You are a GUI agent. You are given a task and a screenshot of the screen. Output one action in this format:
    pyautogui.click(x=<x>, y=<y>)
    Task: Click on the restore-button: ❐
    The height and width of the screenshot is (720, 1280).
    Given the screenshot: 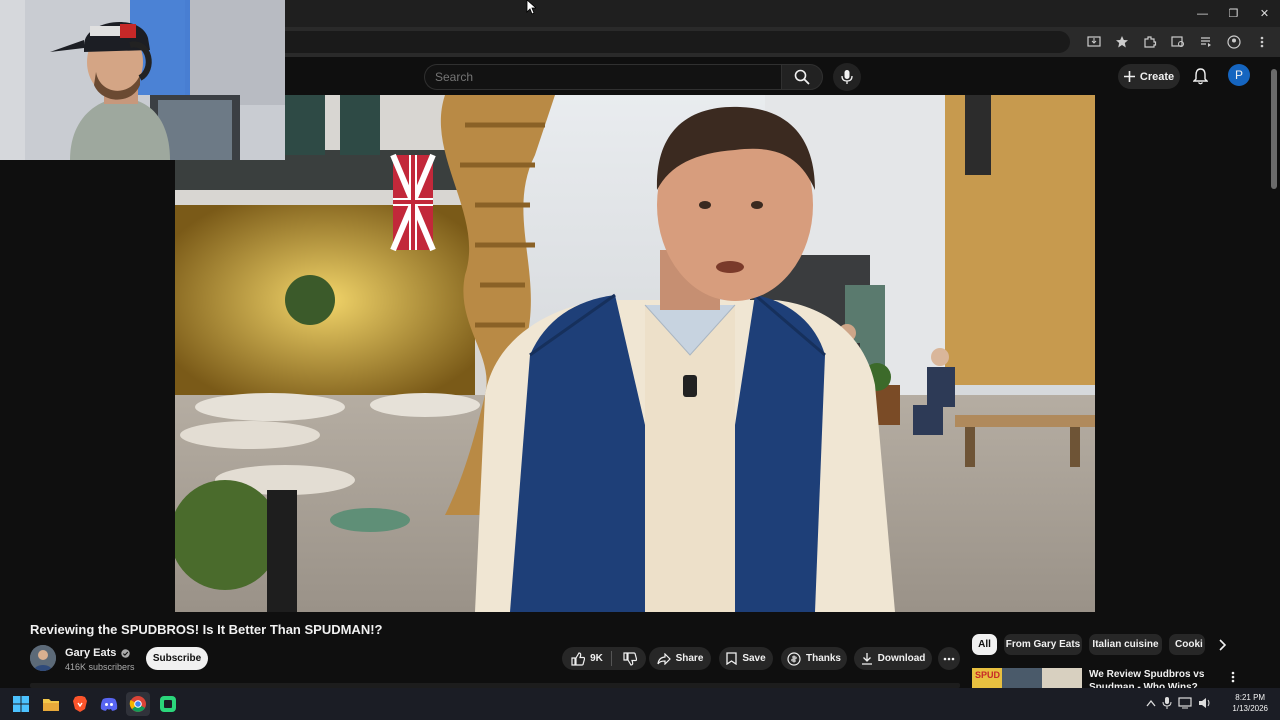 What is the action you would take?
    pyautogui.click(x=1233, y=13)
    